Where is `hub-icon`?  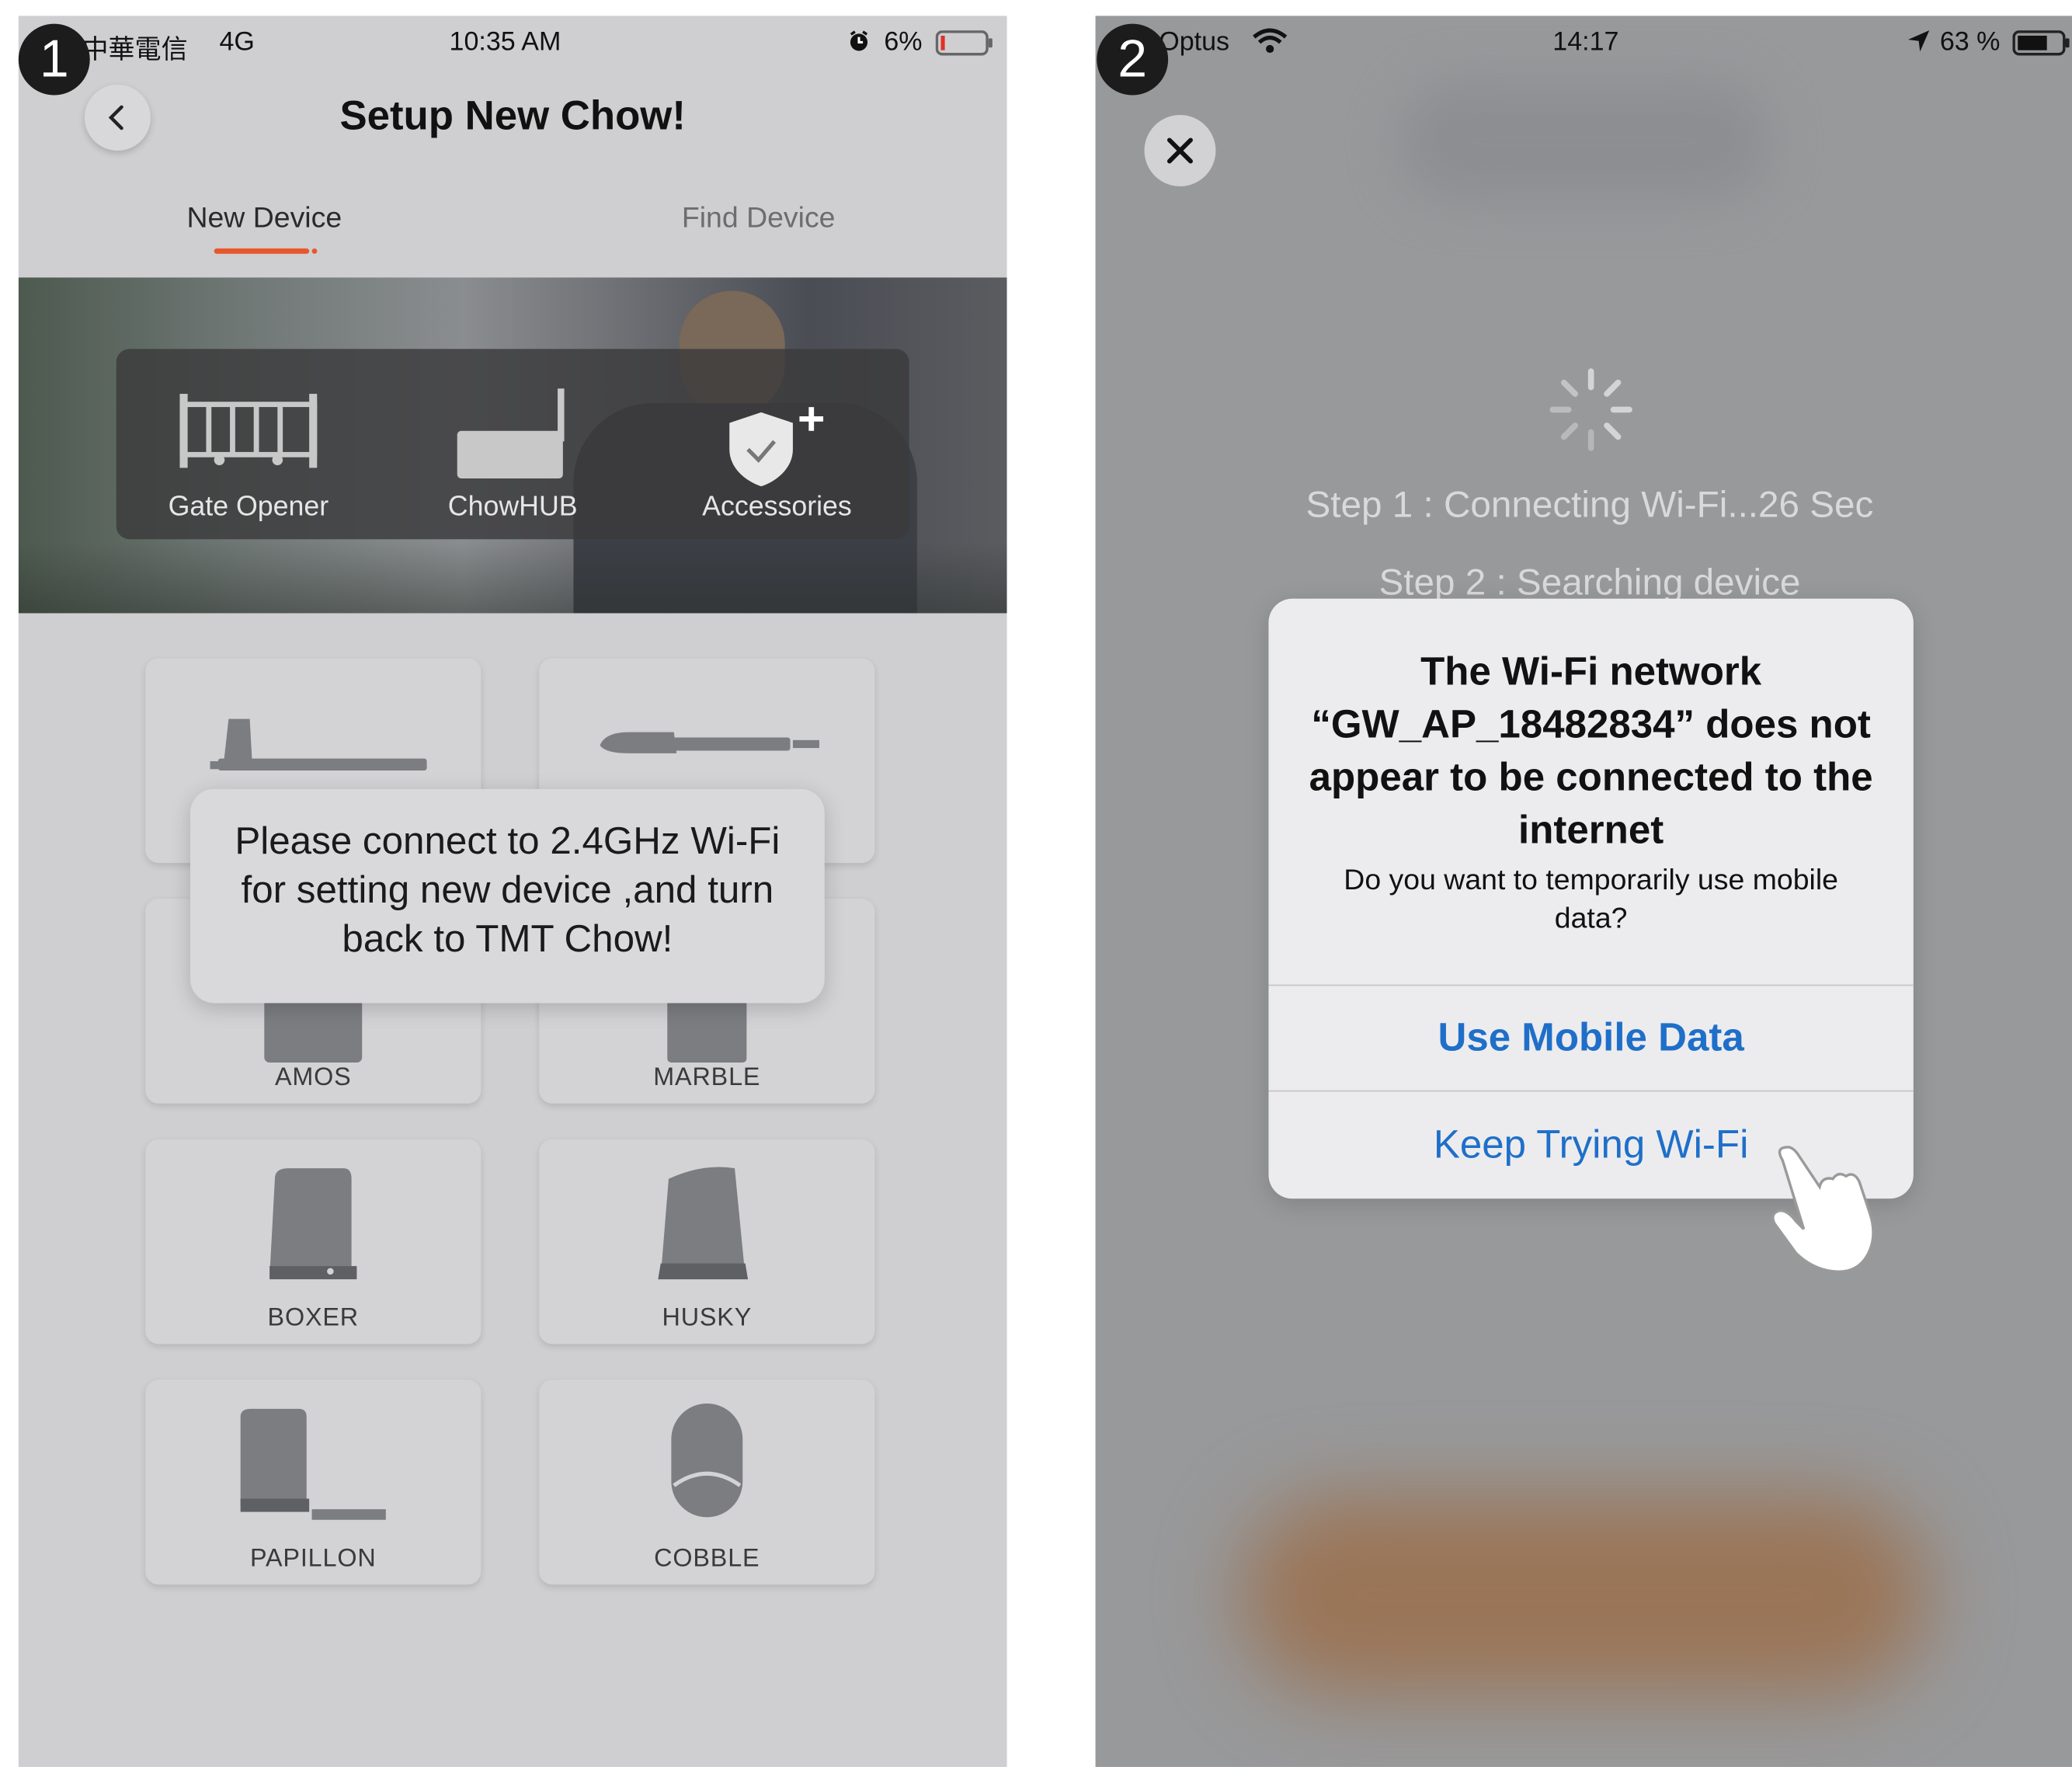 hub-icon is located at coordinates (511, 433).